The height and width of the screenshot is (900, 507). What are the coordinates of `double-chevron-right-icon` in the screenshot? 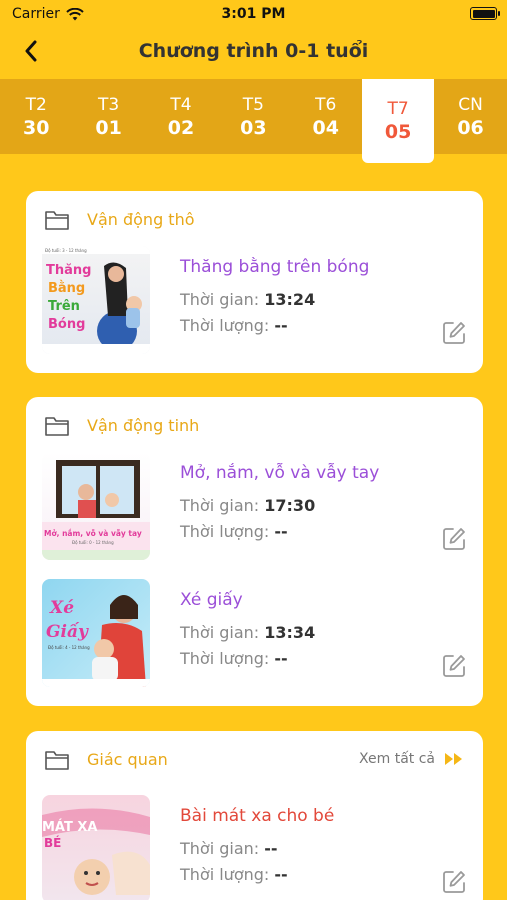 It's located at (453, 759).